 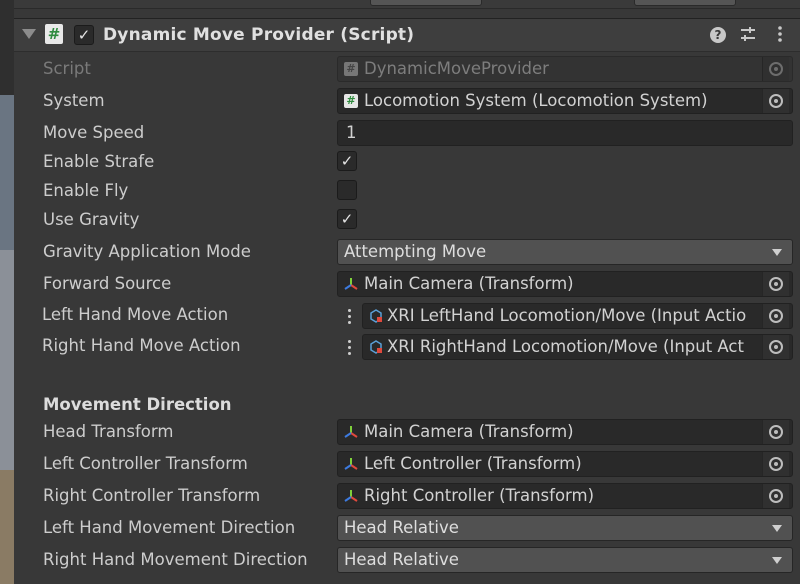 I want to click on help-icon: ?, so click(x=718, y=35).